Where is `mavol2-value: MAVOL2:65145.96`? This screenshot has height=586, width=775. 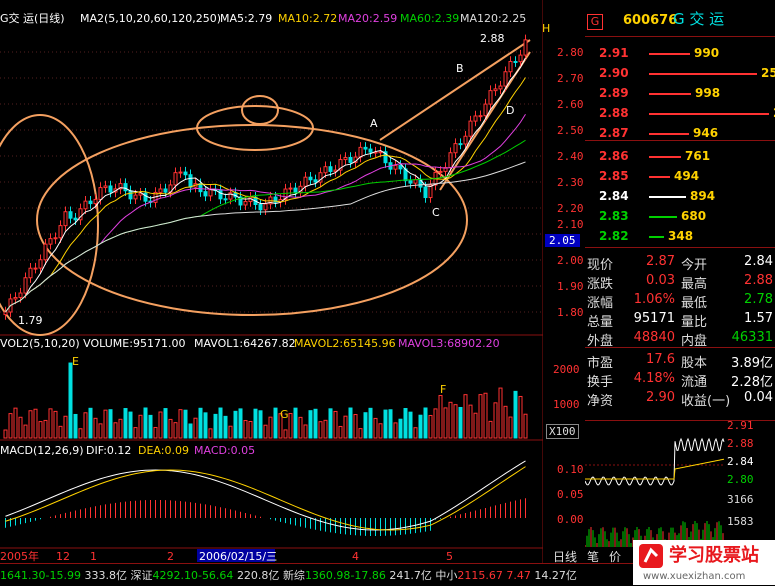 mavol2-value: MAVOL2:65145.96 is located at coordinates (345, 343).